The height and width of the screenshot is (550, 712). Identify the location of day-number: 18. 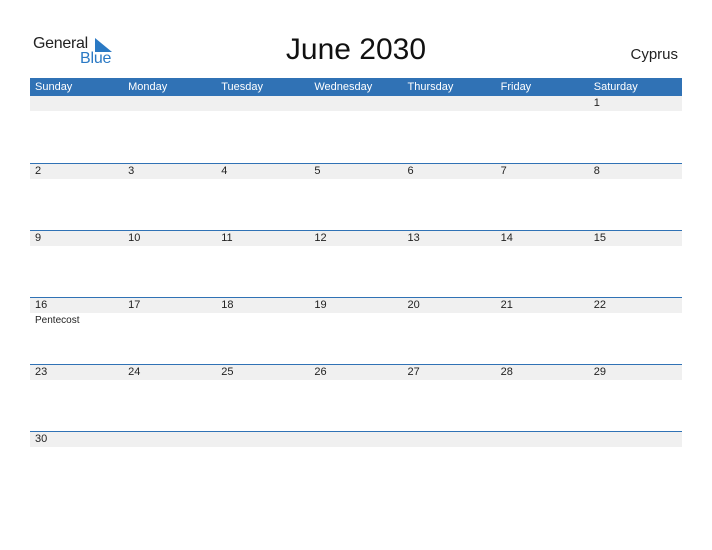
(227, 305).